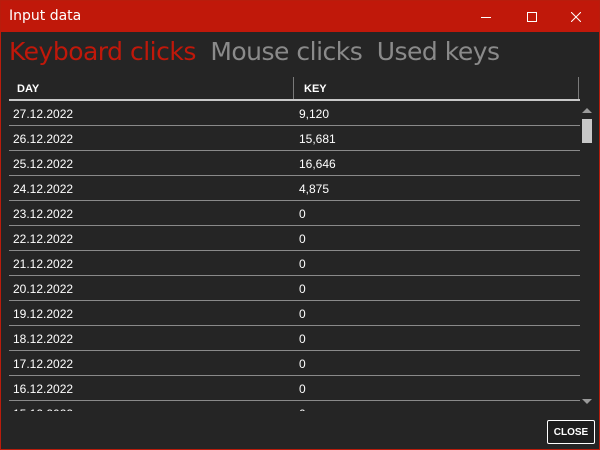  Describe the element at coordinates (43, 389) in the screenshot. I see `day-cell: 16.12.2022` at that location.